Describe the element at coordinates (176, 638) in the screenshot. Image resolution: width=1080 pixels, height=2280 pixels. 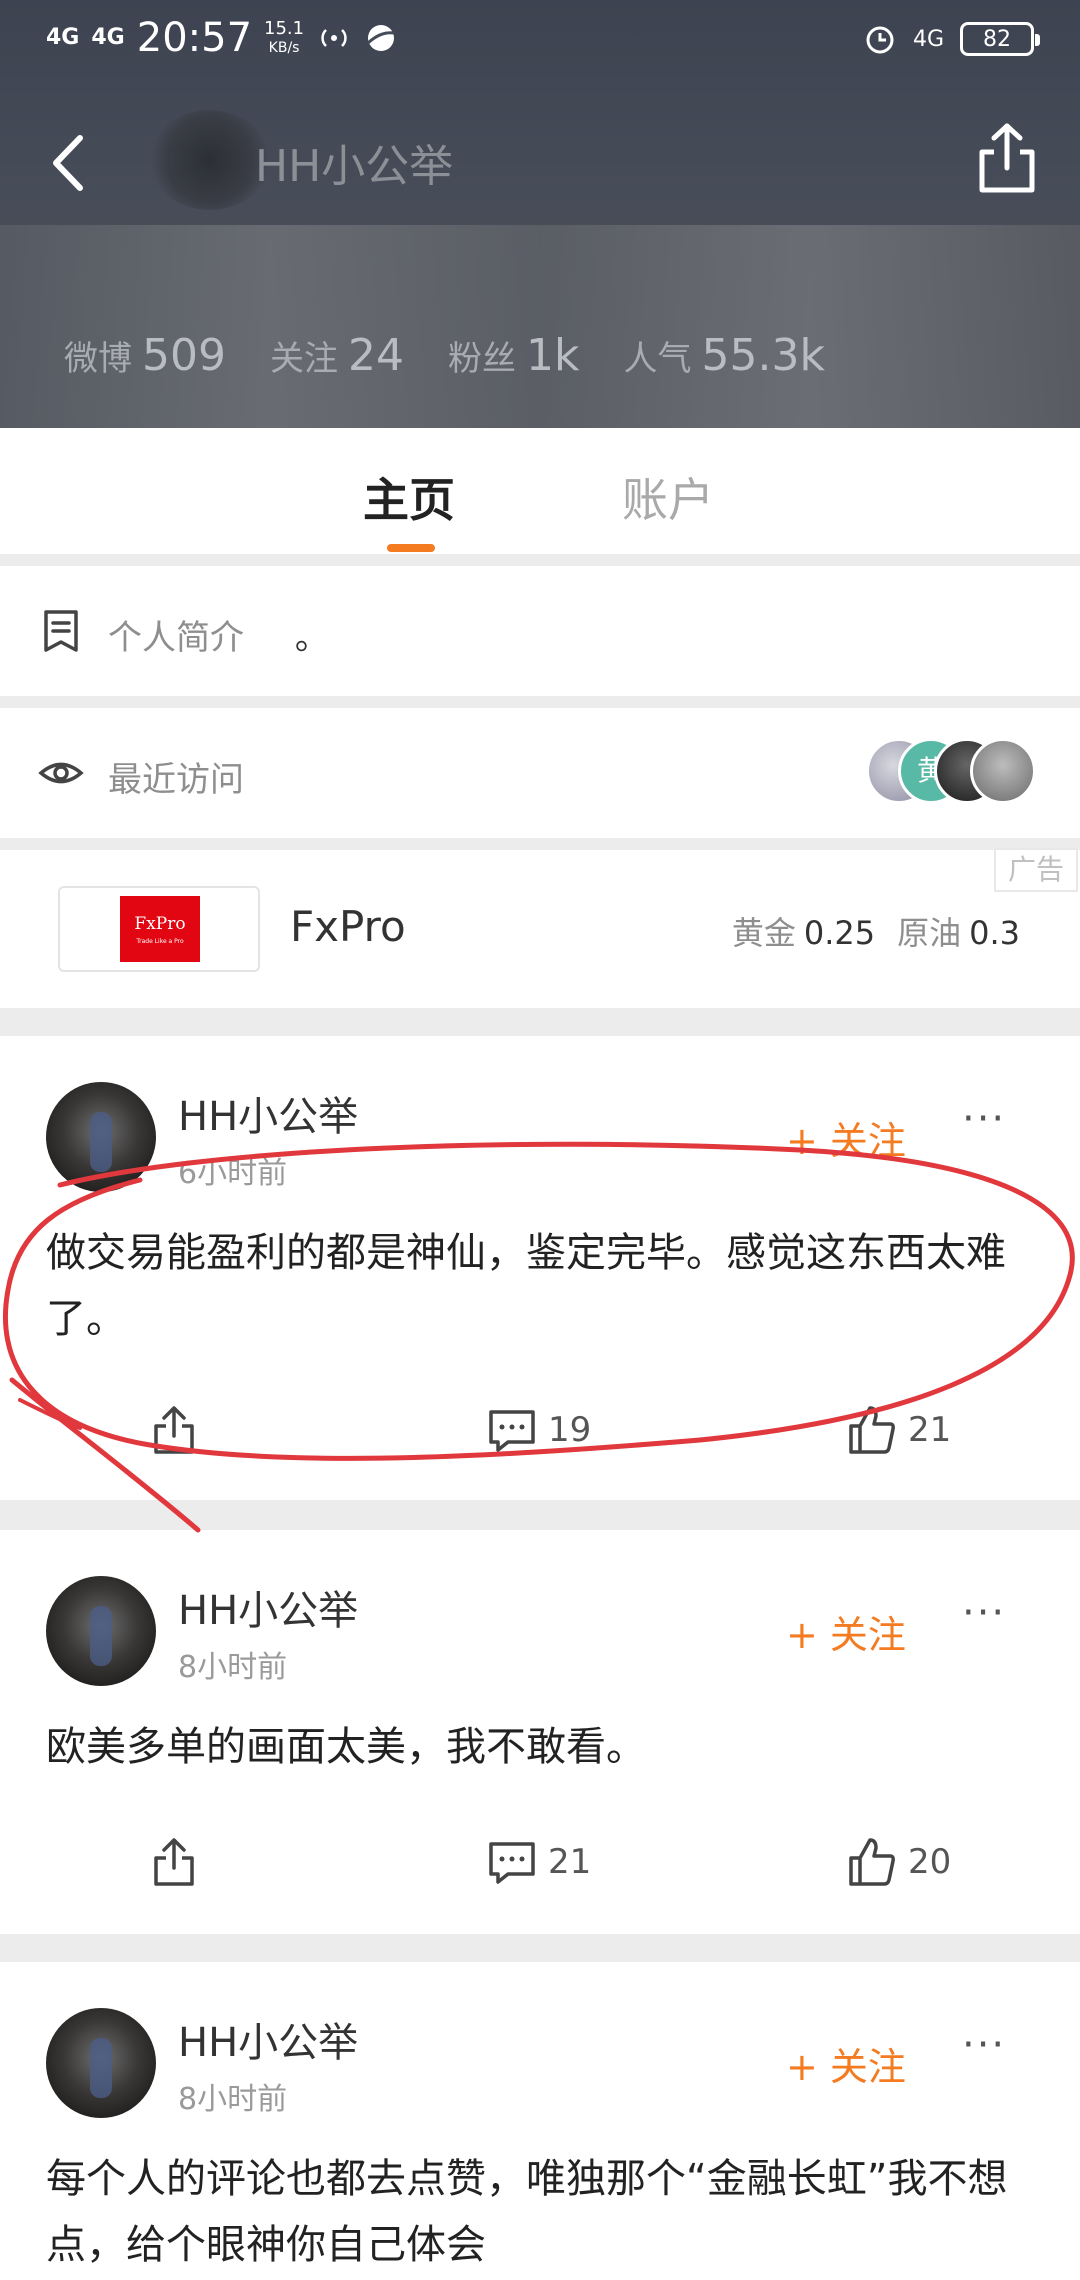
I see `bio-label: 个人简介` at that location.